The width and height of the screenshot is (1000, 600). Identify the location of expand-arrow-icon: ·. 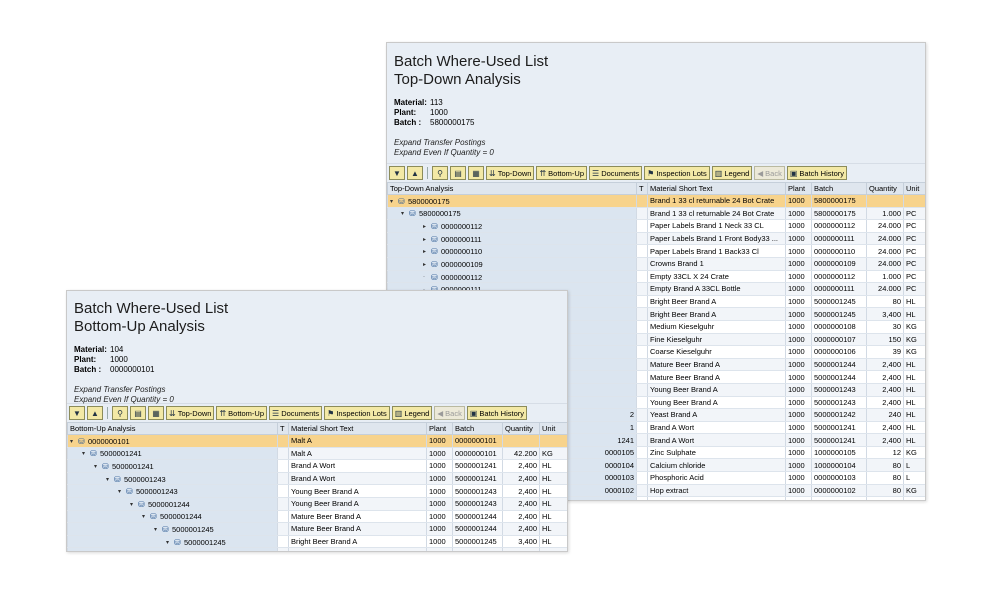
(427, 277).